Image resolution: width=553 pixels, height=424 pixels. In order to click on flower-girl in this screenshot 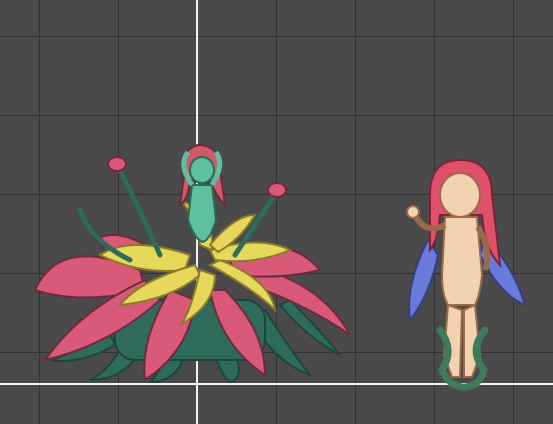, I will do `click(202, 193)`.